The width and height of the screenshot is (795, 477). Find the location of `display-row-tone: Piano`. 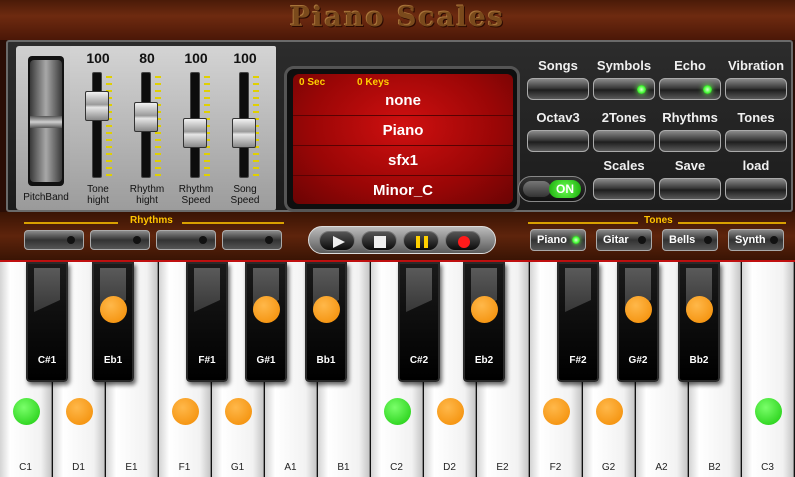

display-row-tone: Piano is located at coordinates (403, 131).